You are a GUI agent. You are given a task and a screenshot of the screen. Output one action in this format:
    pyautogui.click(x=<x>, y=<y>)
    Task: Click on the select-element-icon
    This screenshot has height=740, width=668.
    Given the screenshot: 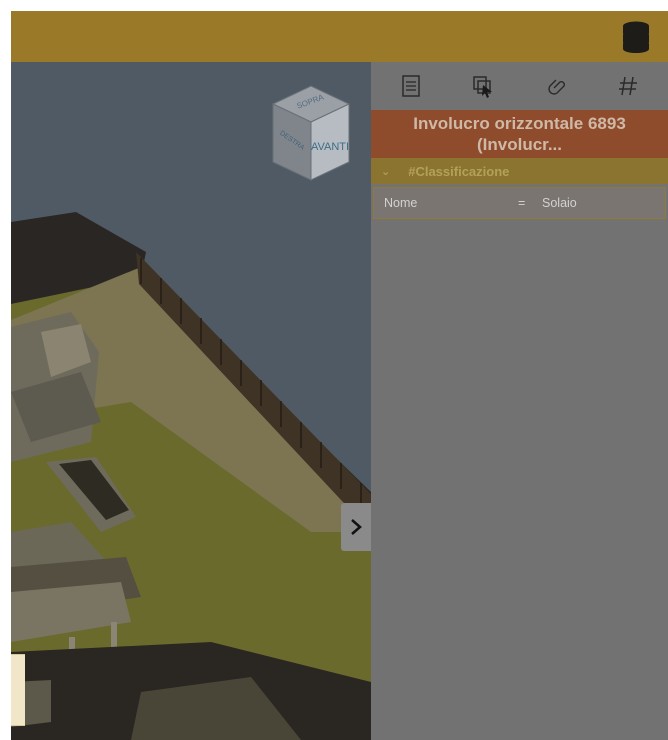 What is the action you would take?
    pyautogui.click(x=483, y=86)
    